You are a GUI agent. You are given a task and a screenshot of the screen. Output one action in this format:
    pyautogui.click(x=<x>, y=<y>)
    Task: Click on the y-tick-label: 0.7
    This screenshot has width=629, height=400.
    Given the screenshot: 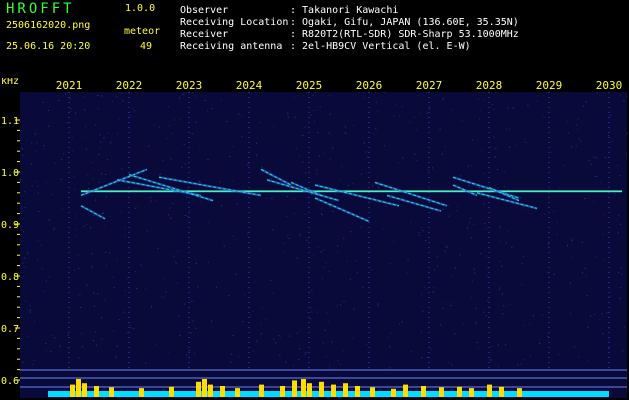 What is the action you would take?
    pyautogui.click(x=10, y=329)
    